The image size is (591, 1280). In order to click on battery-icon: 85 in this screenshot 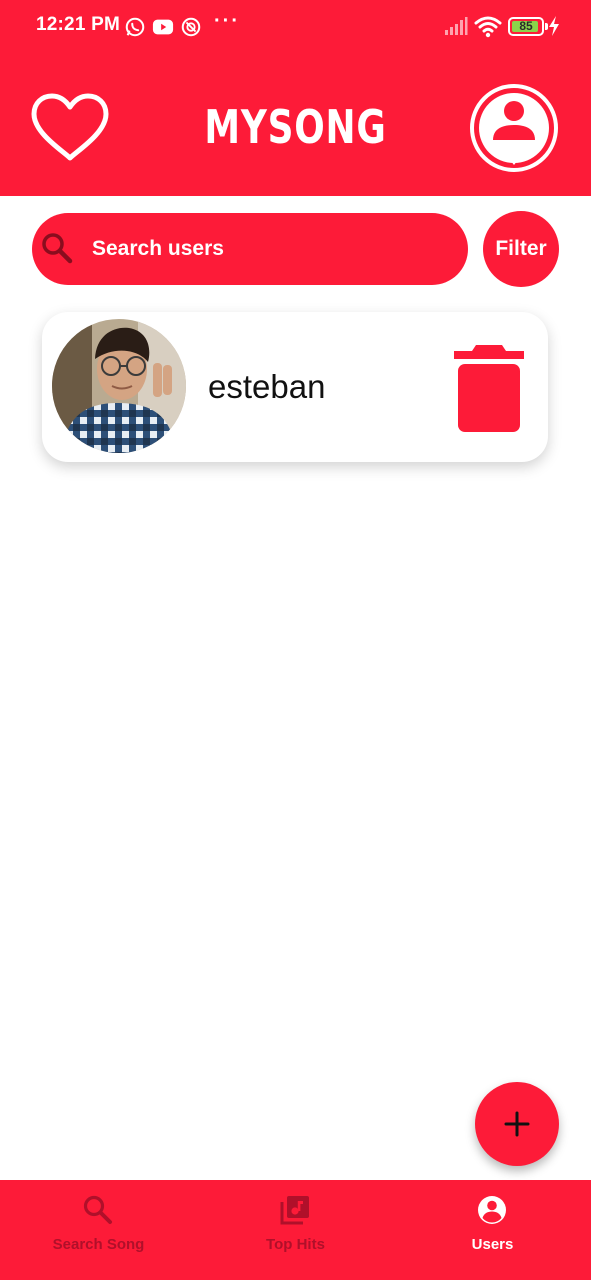, I will do `click(528, 26)`.